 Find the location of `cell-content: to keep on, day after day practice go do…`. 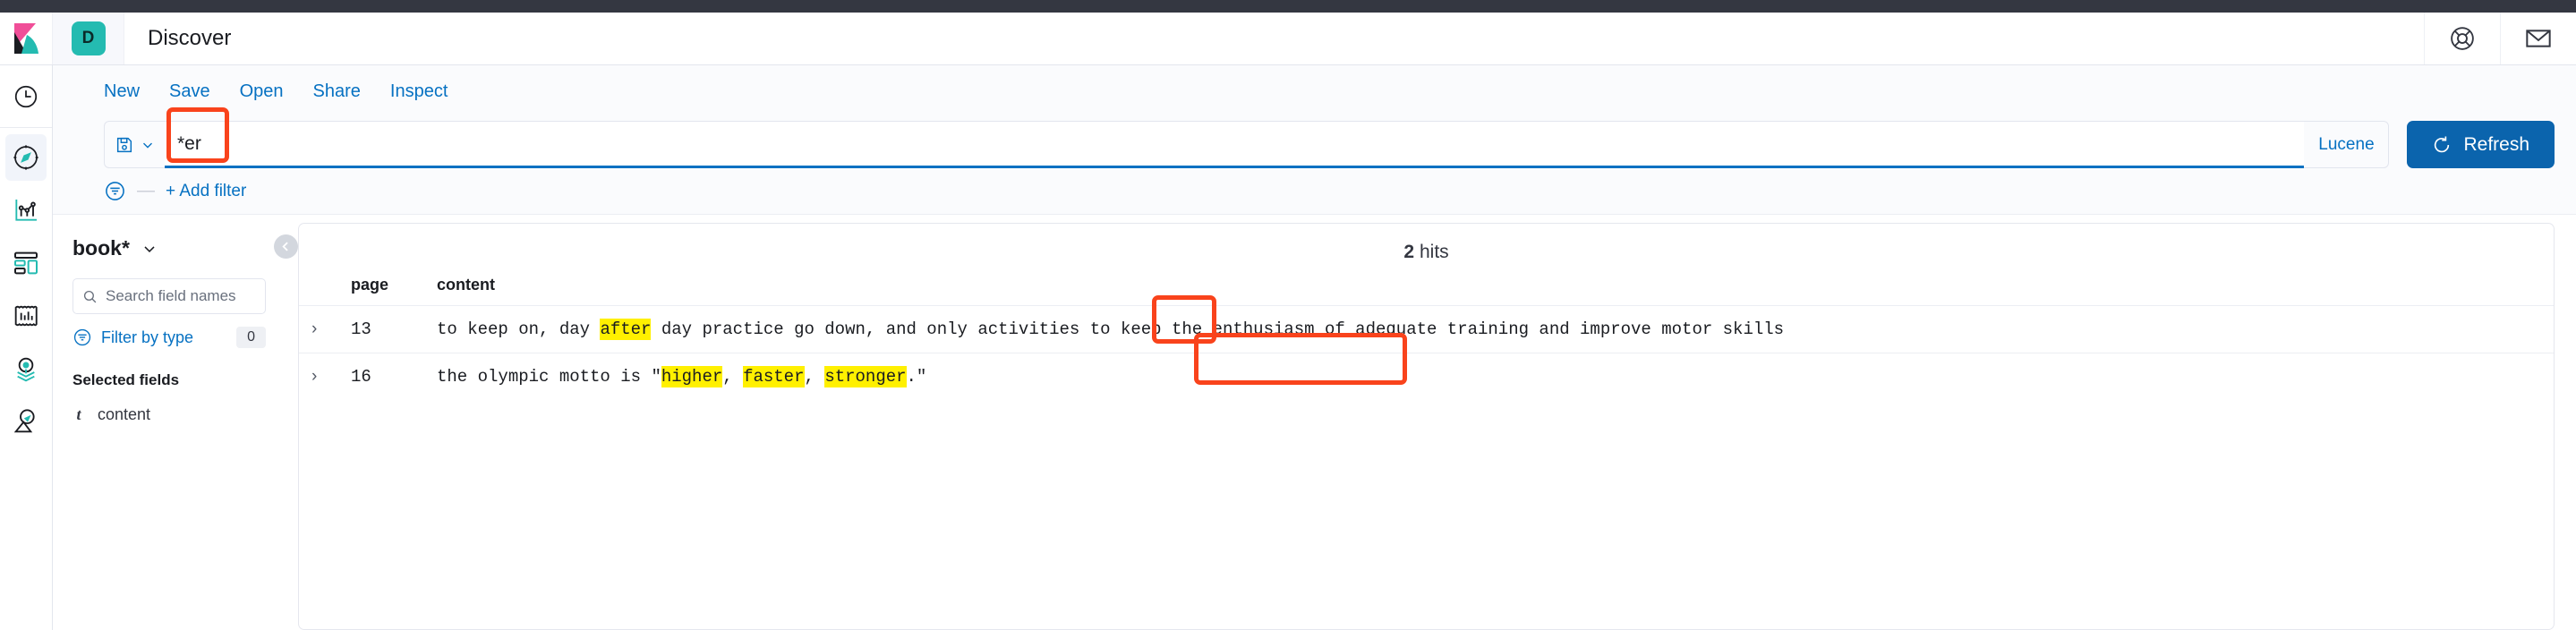

cell-content: to keep on, day after day practice go do… is located at coordinates (1495, 329).